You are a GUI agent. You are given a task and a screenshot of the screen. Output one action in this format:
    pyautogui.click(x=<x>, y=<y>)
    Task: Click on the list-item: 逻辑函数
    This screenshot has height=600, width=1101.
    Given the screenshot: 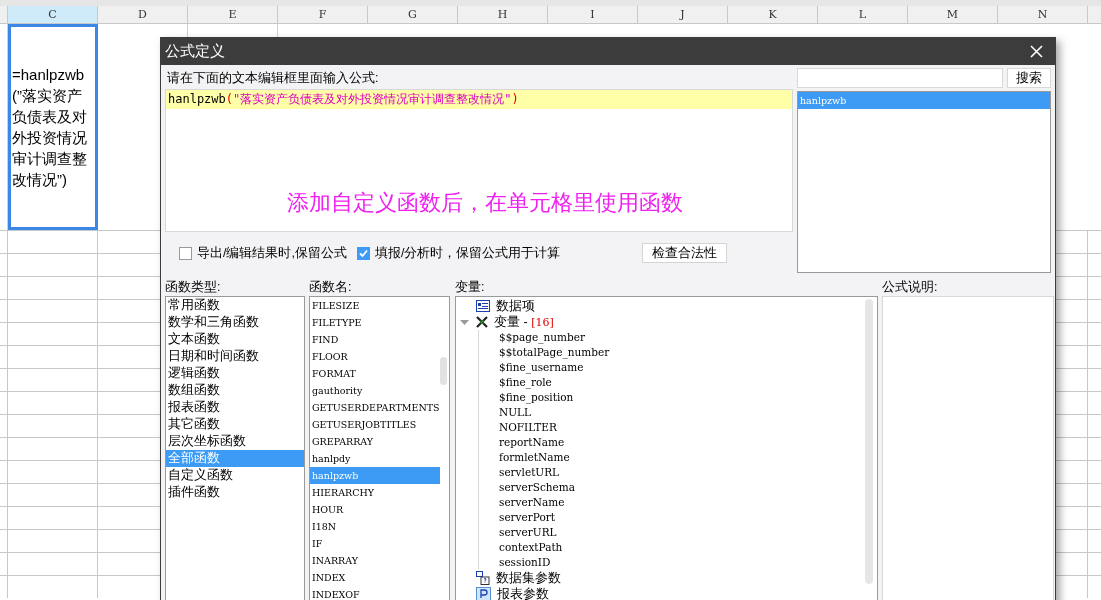 What is the action you would take?
    pyautogui.click(x=235, y=373)
    